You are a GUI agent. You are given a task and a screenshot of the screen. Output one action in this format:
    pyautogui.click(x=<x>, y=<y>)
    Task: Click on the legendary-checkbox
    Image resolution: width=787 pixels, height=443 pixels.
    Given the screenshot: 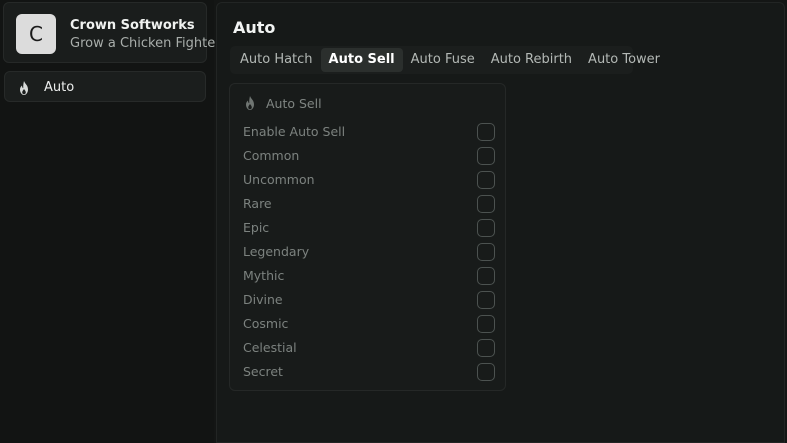 What is the action you would take?
    pyautogui.click(x=486, y=252)
    